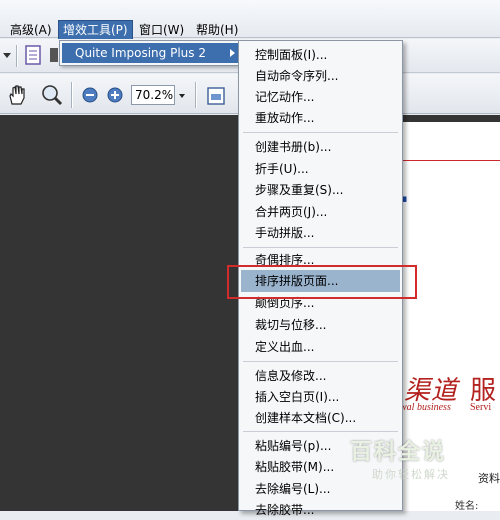  I want to click on menu-help: 帮助(H), so click(217, 30).